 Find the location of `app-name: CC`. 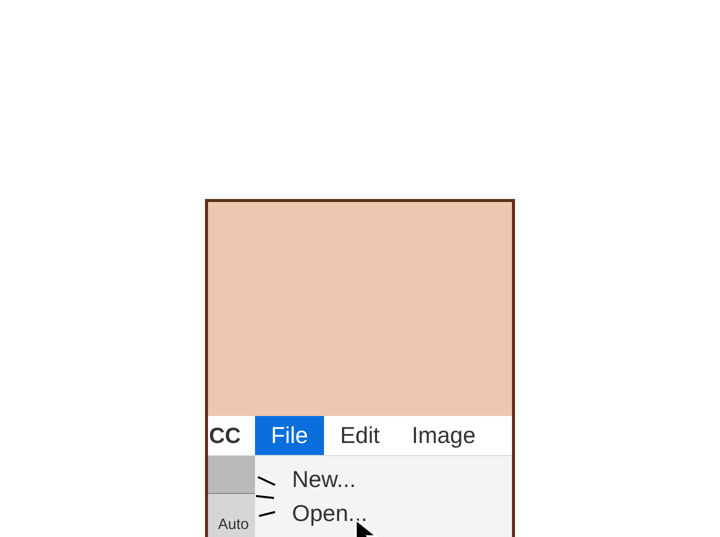

app-name: CC is located at coordinates (225, 436).